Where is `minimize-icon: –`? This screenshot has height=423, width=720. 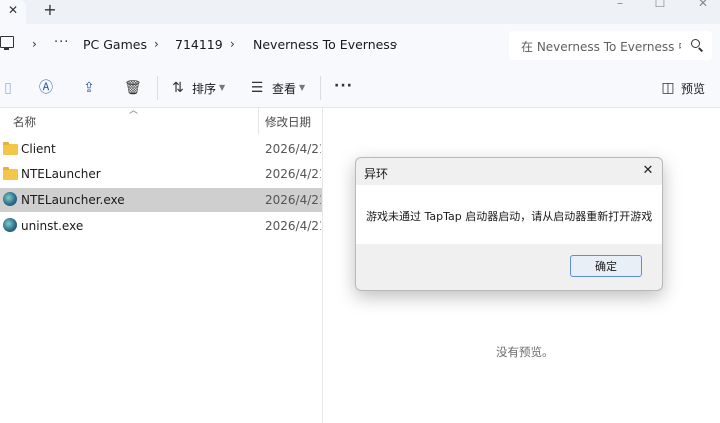
minimize-icon: – is located at coordinates (620, 4).